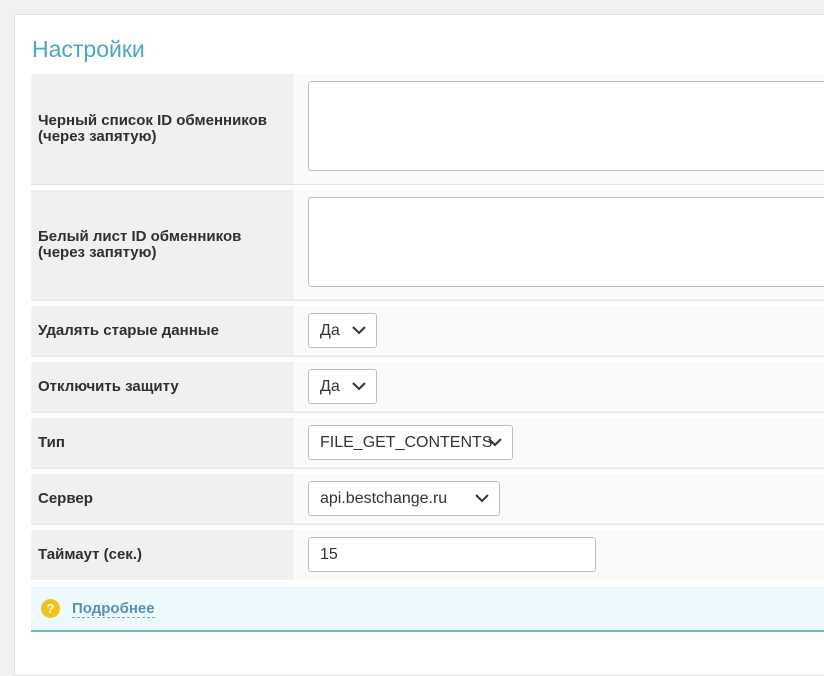 This screenshot has height=676, width=824. What do you see at coordinates (427, 609) in the screenshot?
I see `info-bar: ? Подробнее` at bounding box center [427, 609].